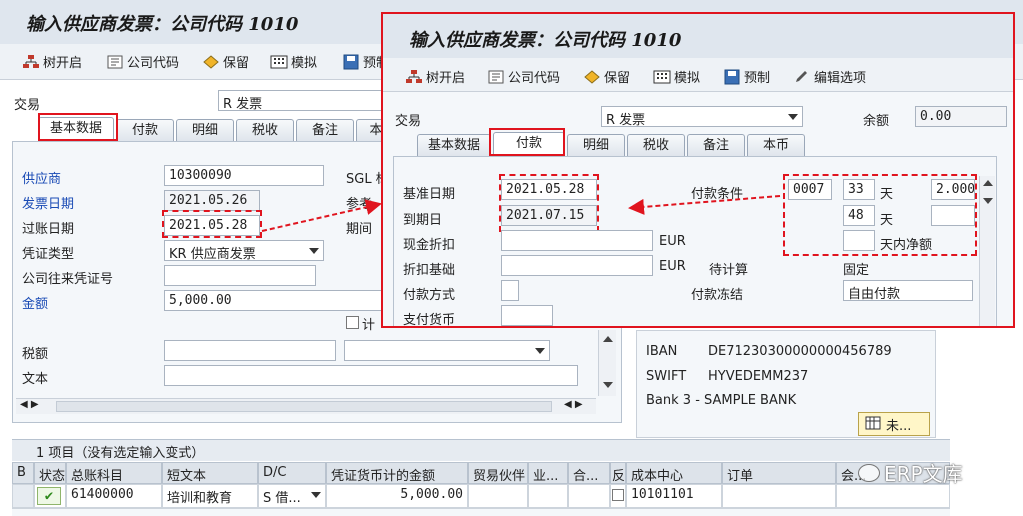 The width and height of the screenshot is (1023, 516). What do you see at coordinates (521, 213) in the screenshot?
I see `connector-arrows` at bounding box center [521, 213].